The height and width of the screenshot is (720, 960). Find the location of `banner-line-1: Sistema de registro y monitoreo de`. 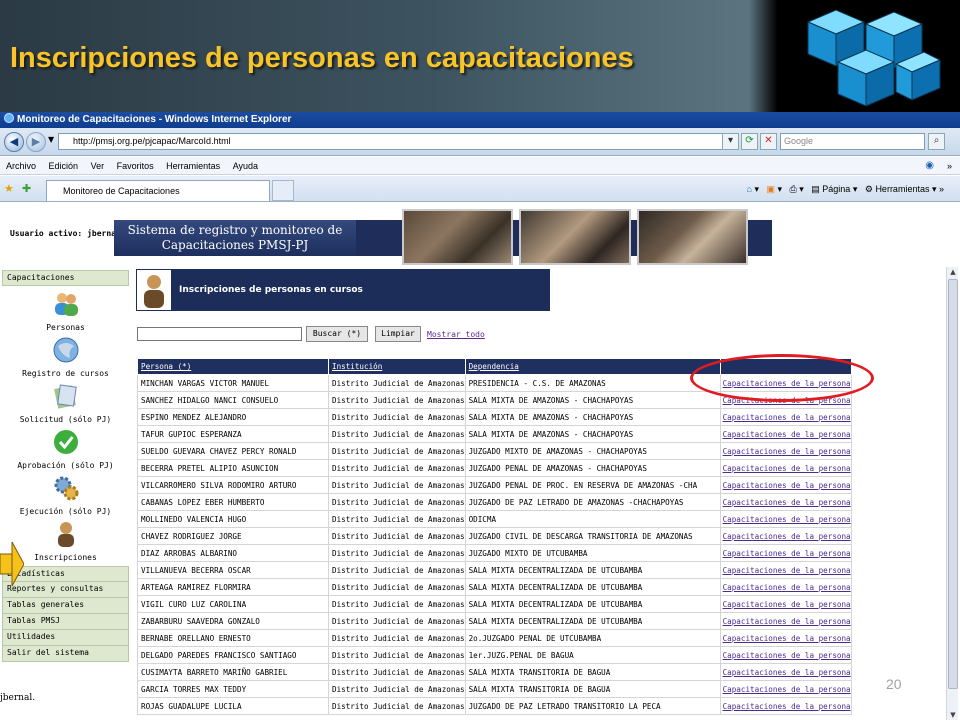

banner-line-1: Sistema de registro y monitoreo de is located at coordinates (235, 230).